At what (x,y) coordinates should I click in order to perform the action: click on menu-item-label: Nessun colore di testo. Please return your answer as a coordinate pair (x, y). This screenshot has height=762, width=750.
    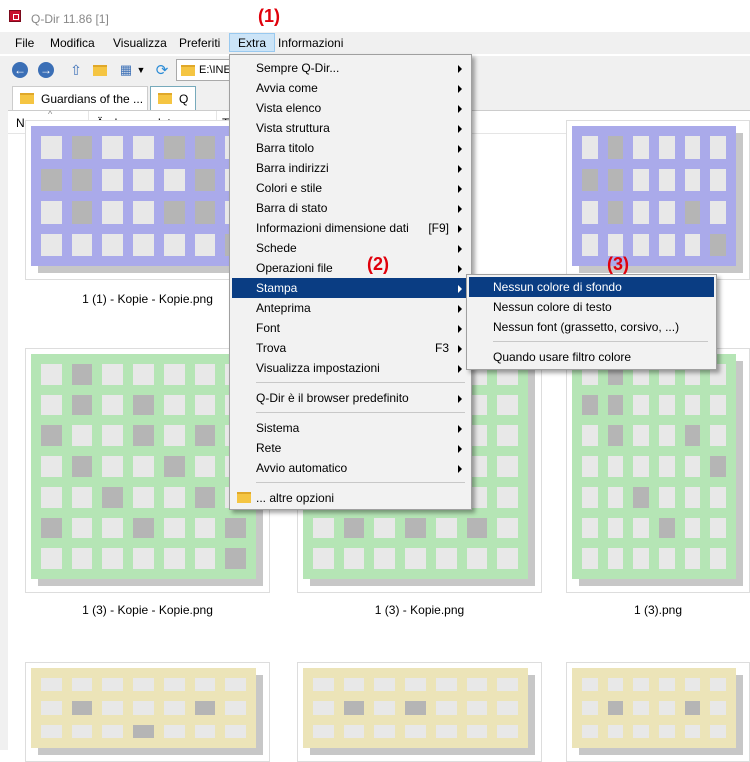
    Looking at the image, I should click on (552, 307).